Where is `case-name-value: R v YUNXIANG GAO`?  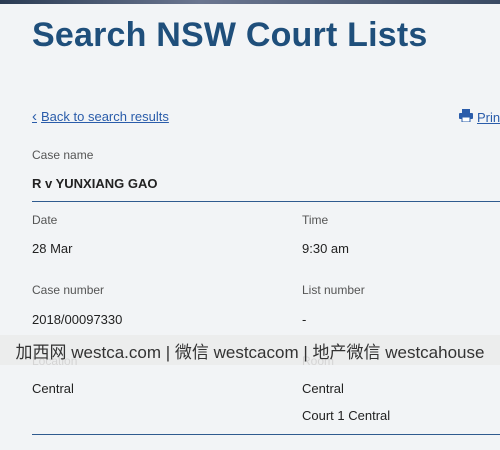 case-name-value: R v YUNXIANG GAO is located at coordinates (95, 183).